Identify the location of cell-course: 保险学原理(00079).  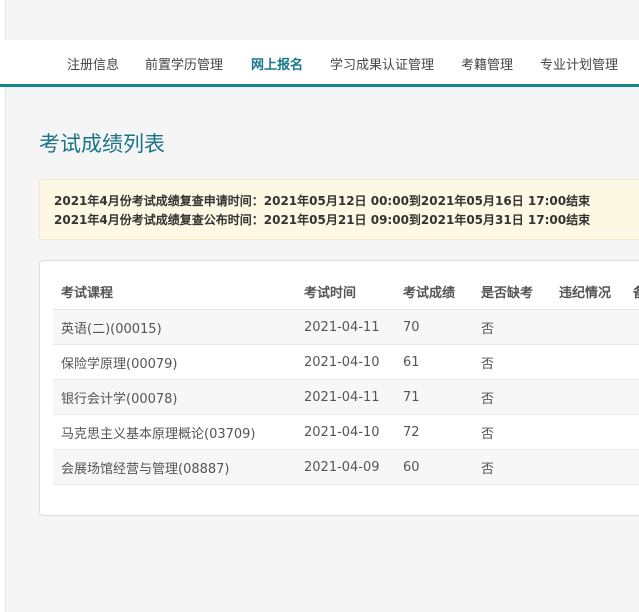
(174, 362).